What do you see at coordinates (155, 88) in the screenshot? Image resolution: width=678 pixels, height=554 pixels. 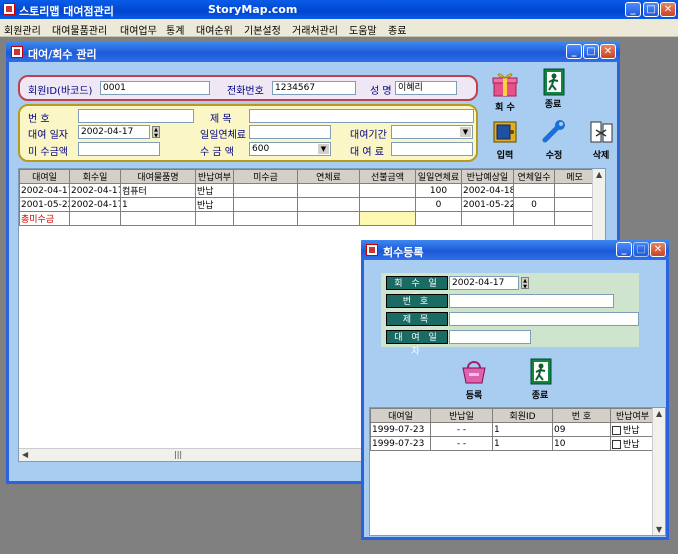 I see `member-id-input: 0001` at bounding box center [155, 88].